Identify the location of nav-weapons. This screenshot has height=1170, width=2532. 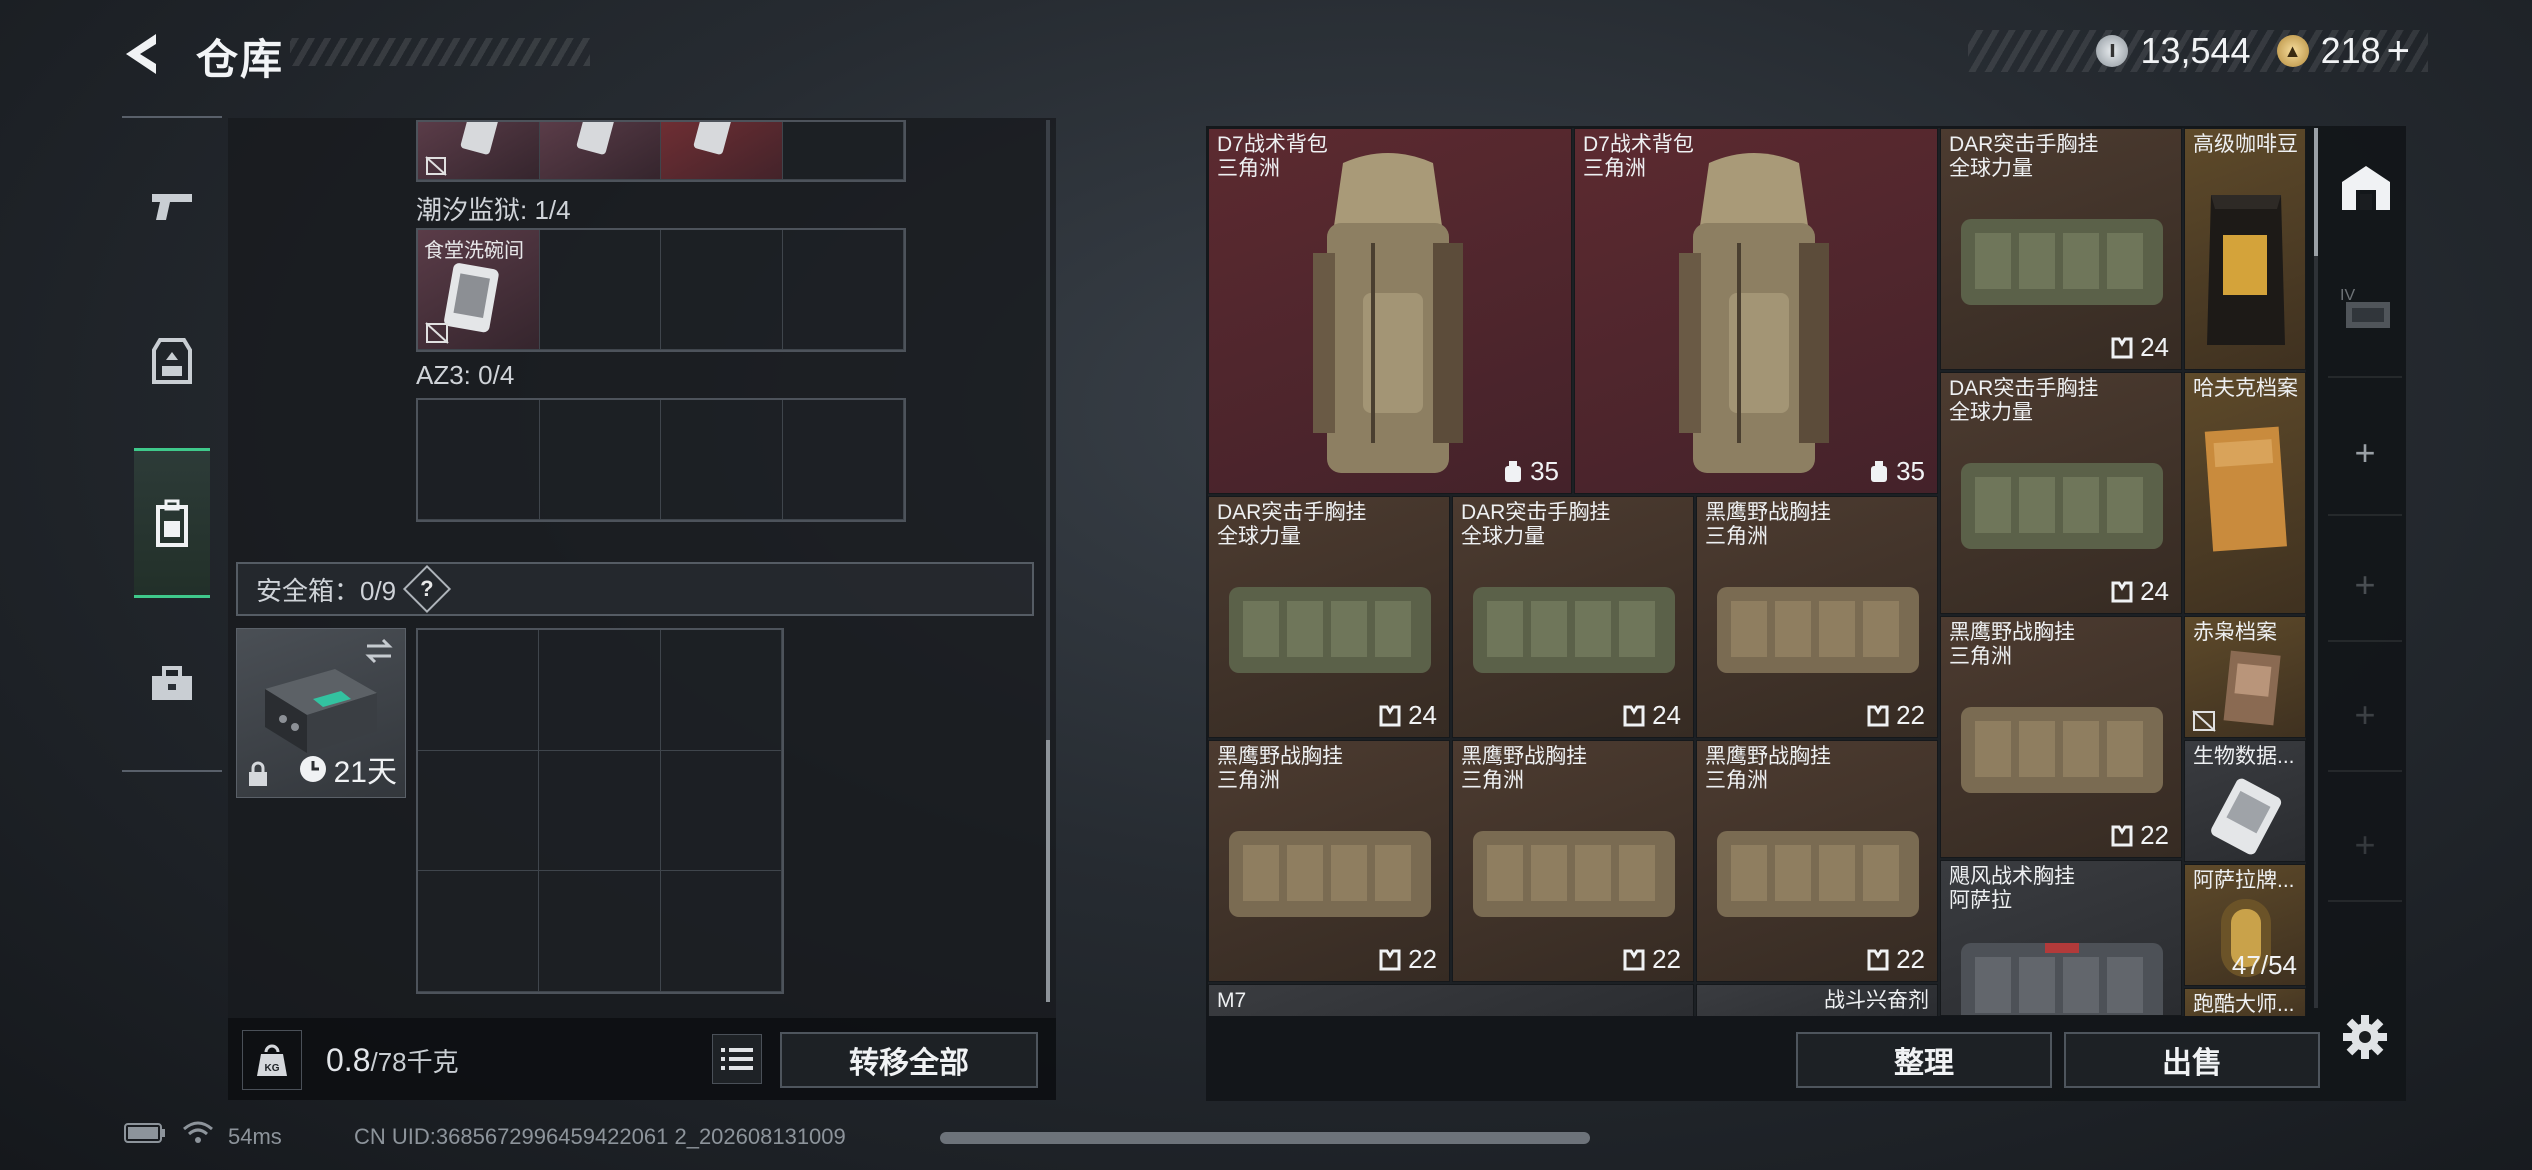
(172, 206).